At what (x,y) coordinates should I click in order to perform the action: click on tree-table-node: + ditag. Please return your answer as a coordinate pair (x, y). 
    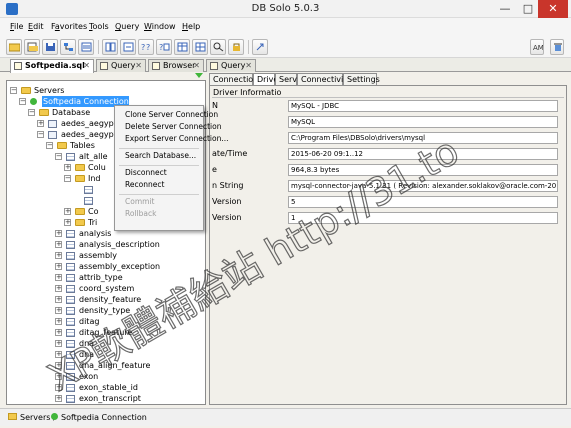
    Looking at the image, I should click on (106, 321).